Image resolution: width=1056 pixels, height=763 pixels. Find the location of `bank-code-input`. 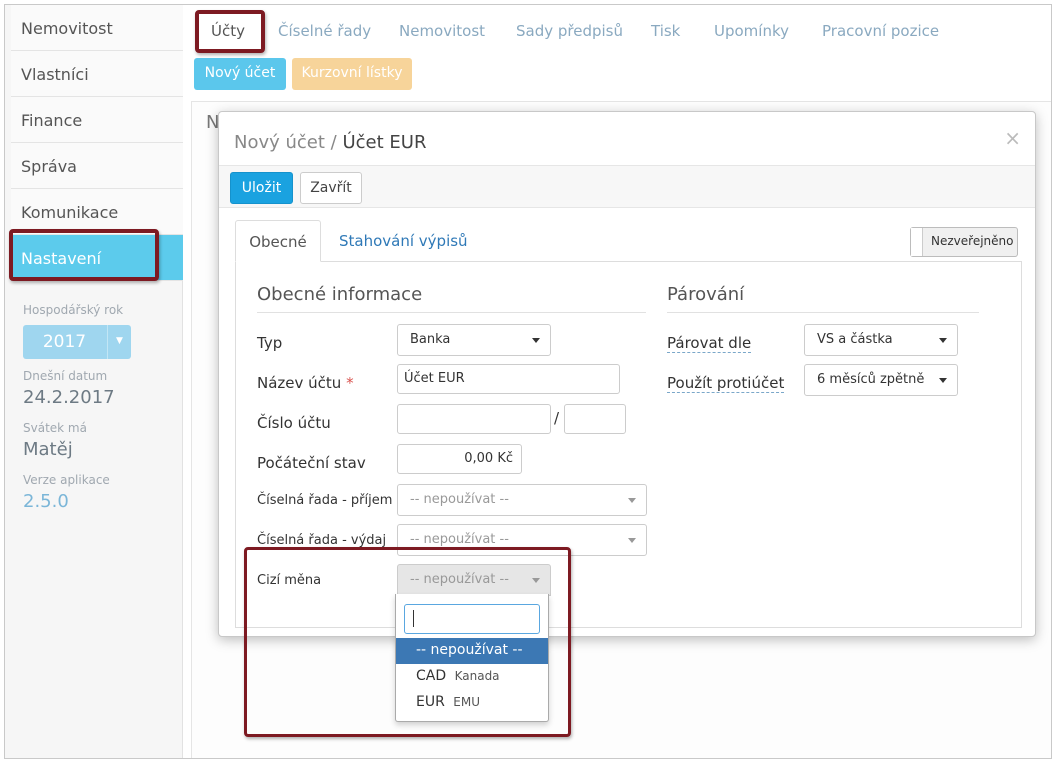

bank-code-input is located at coordinates (595, 419).